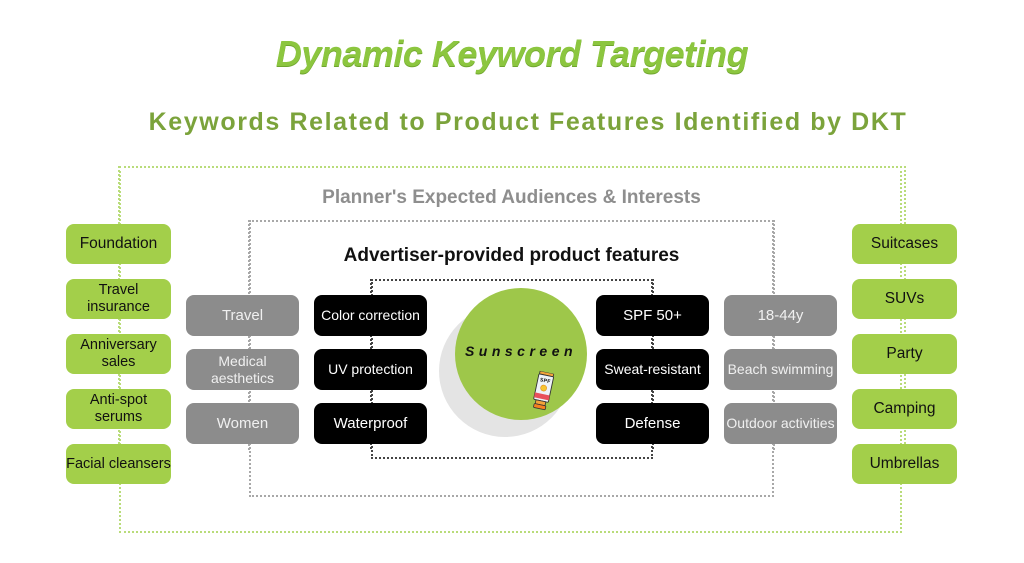  I want to click on planner-audience-chip: Outdoor activities, so click(780, 423).